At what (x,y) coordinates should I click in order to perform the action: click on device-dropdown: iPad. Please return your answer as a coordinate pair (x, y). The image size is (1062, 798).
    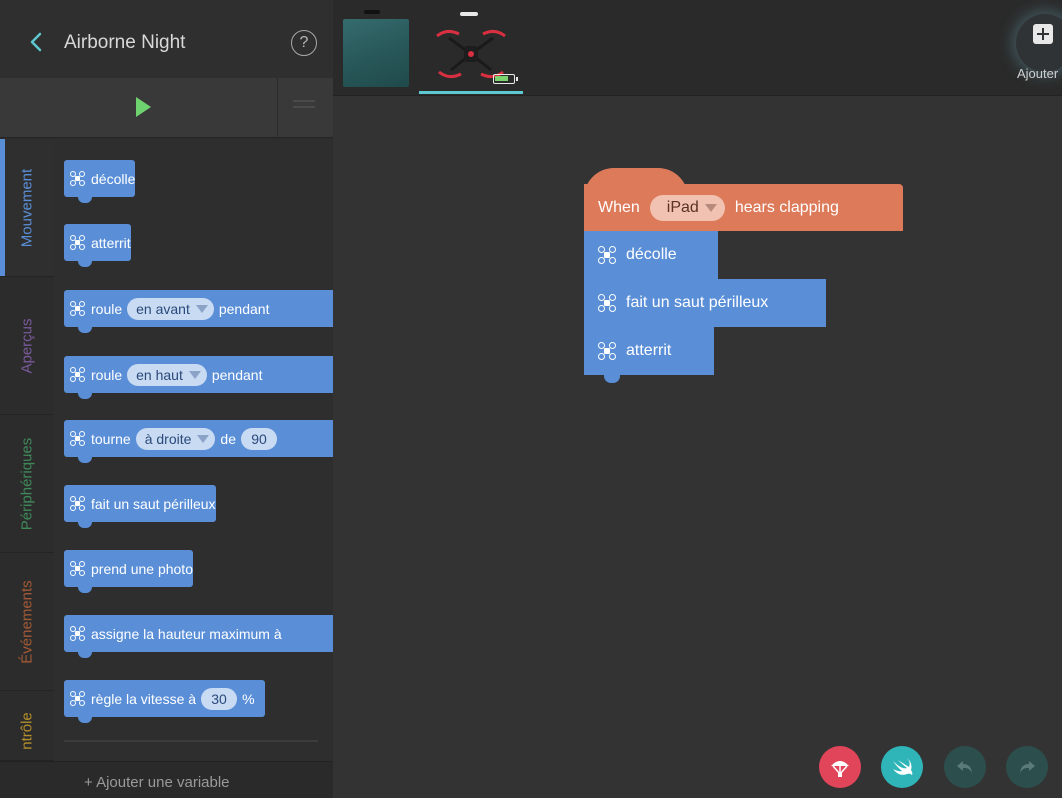
    Looking at the image, I should click on (687, 207).